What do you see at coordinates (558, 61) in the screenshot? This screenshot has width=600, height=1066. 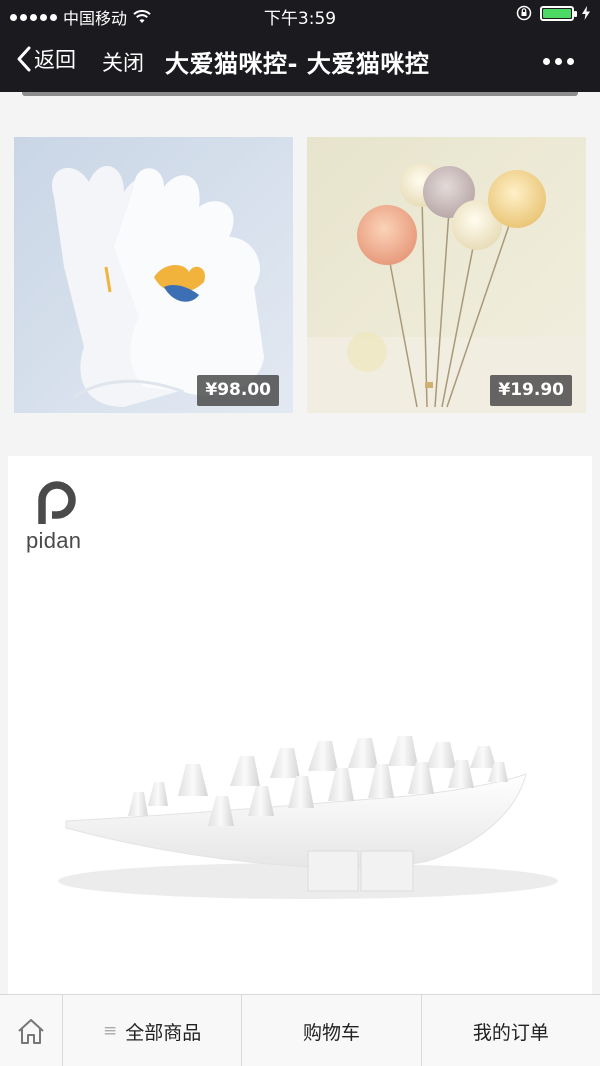 I see `more-options-icon` at bounding box center [558, 61].